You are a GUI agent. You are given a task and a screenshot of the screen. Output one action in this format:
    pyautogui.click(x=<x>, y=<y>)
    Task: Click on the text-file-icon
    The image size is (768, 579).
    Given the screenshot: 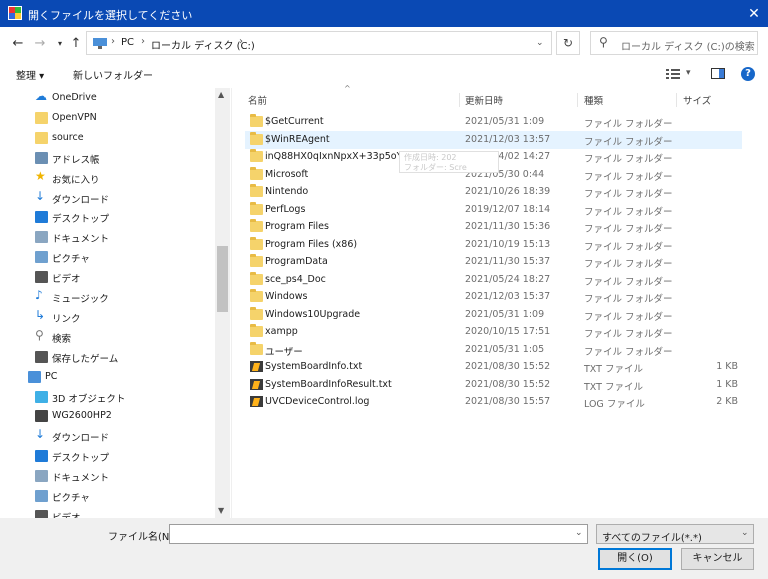 What is the action you would take?
    pyautogui.click(x=256, y=366)
    